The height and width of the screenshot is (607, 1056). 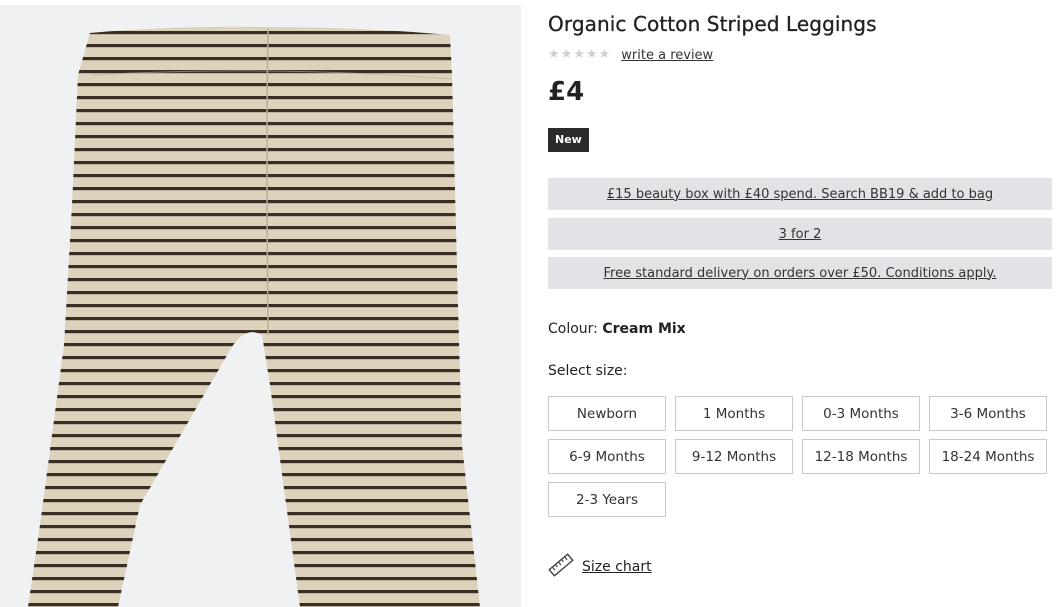 I want to click on size-option-3-6-months: 3-6 Months, so click(x=988, y=413).